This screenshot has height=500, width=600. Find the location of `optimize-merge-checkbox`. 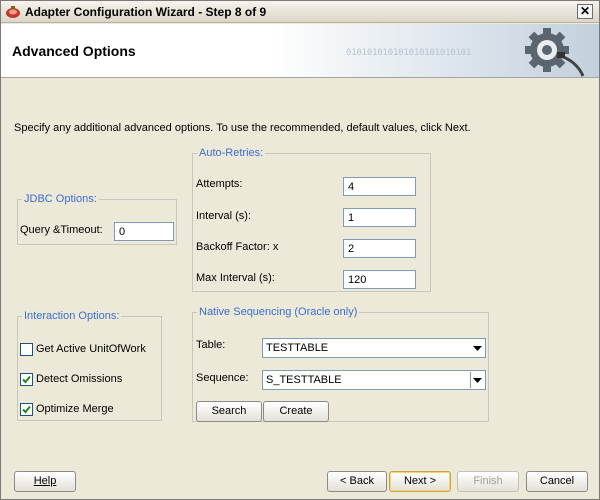

optimize-merge-checkbox is located at coordinates (26, 409).